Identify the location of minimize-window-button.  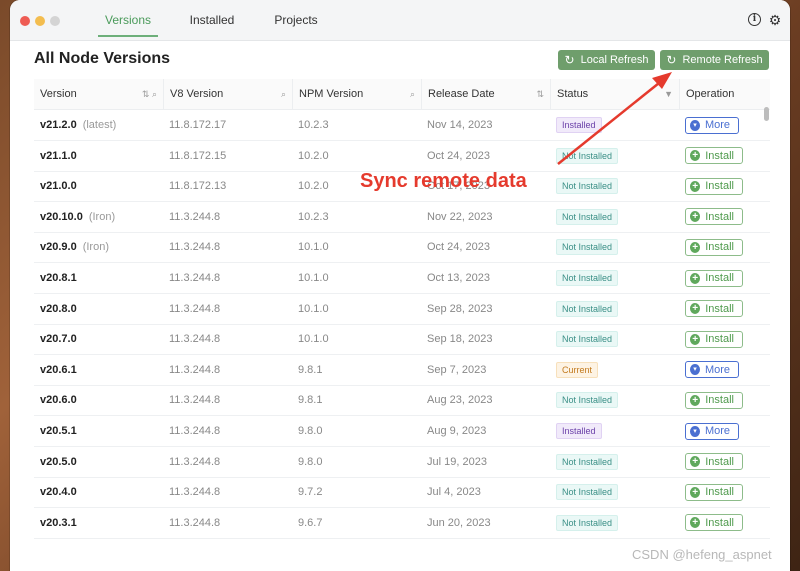
(40, 21).